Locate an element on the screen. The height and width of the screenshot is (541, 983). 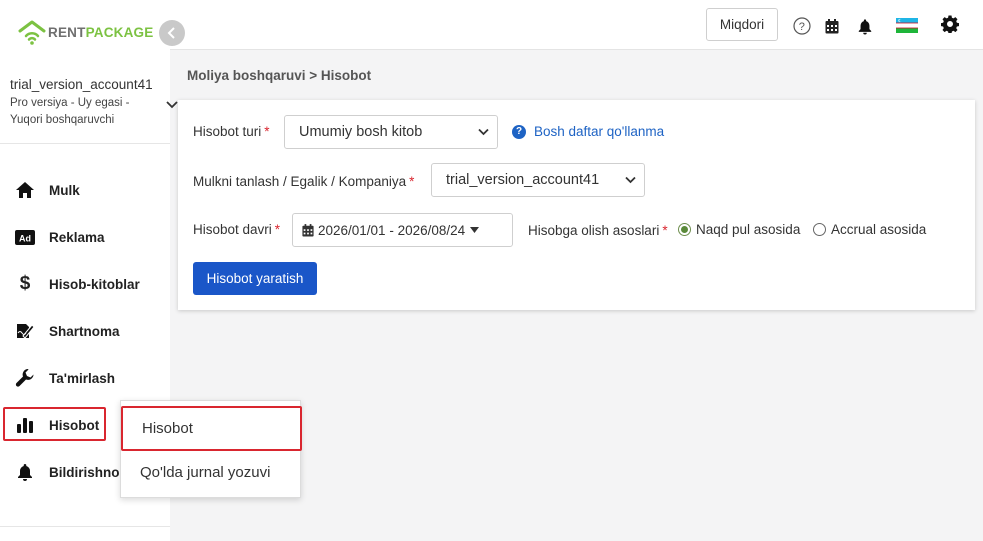
sidebar-divider-bottom is located at coordinates (85, 526).